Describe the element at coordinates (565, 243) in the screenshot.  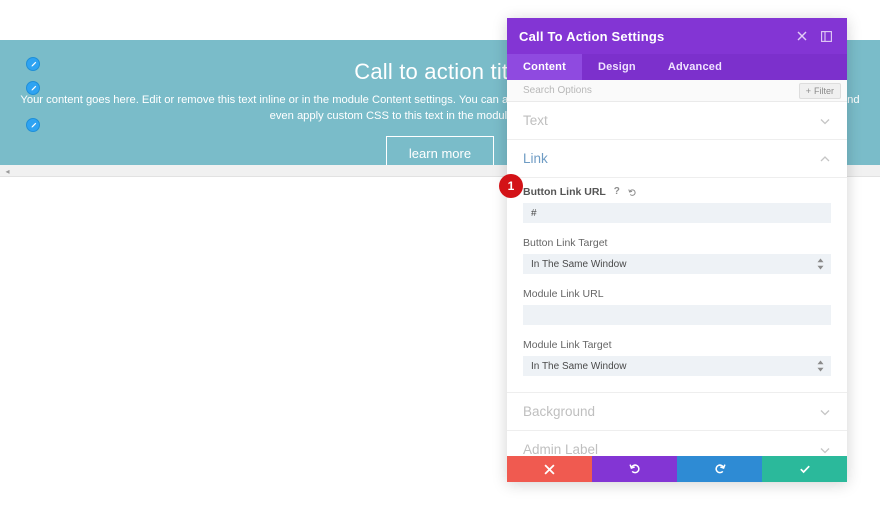
I see `button-link-target-label: Button Link Target` at that location.